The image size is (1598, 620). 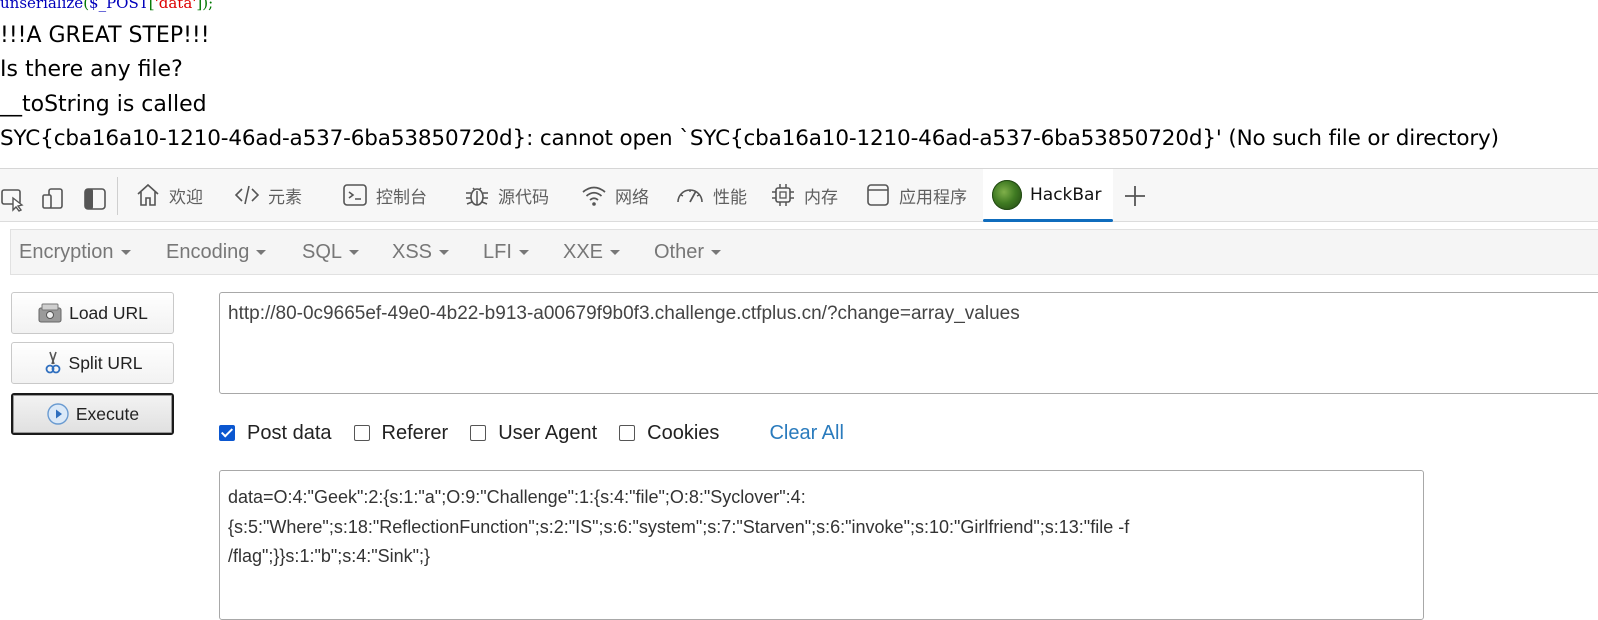 What do you see at coordinates (289, 432) in the screenshot?
I see `checkbox-label: Post data` at bounding box center [289, 432].